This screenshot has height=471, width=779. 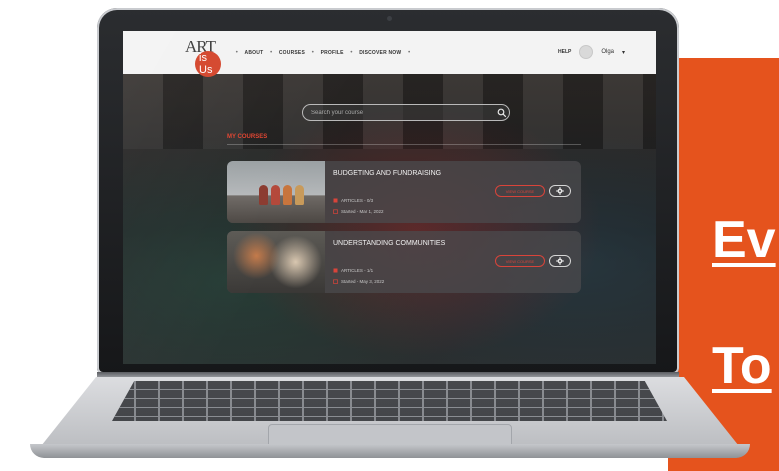 I want to click on promo-heading-line-1: Ev, so click(x=744, y=240).